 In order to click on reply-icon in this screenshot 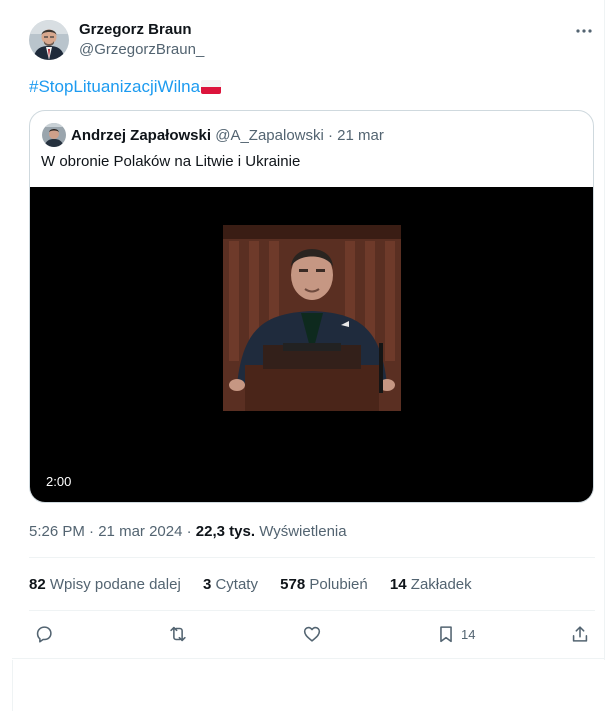, I will do `click(44, 634)`.